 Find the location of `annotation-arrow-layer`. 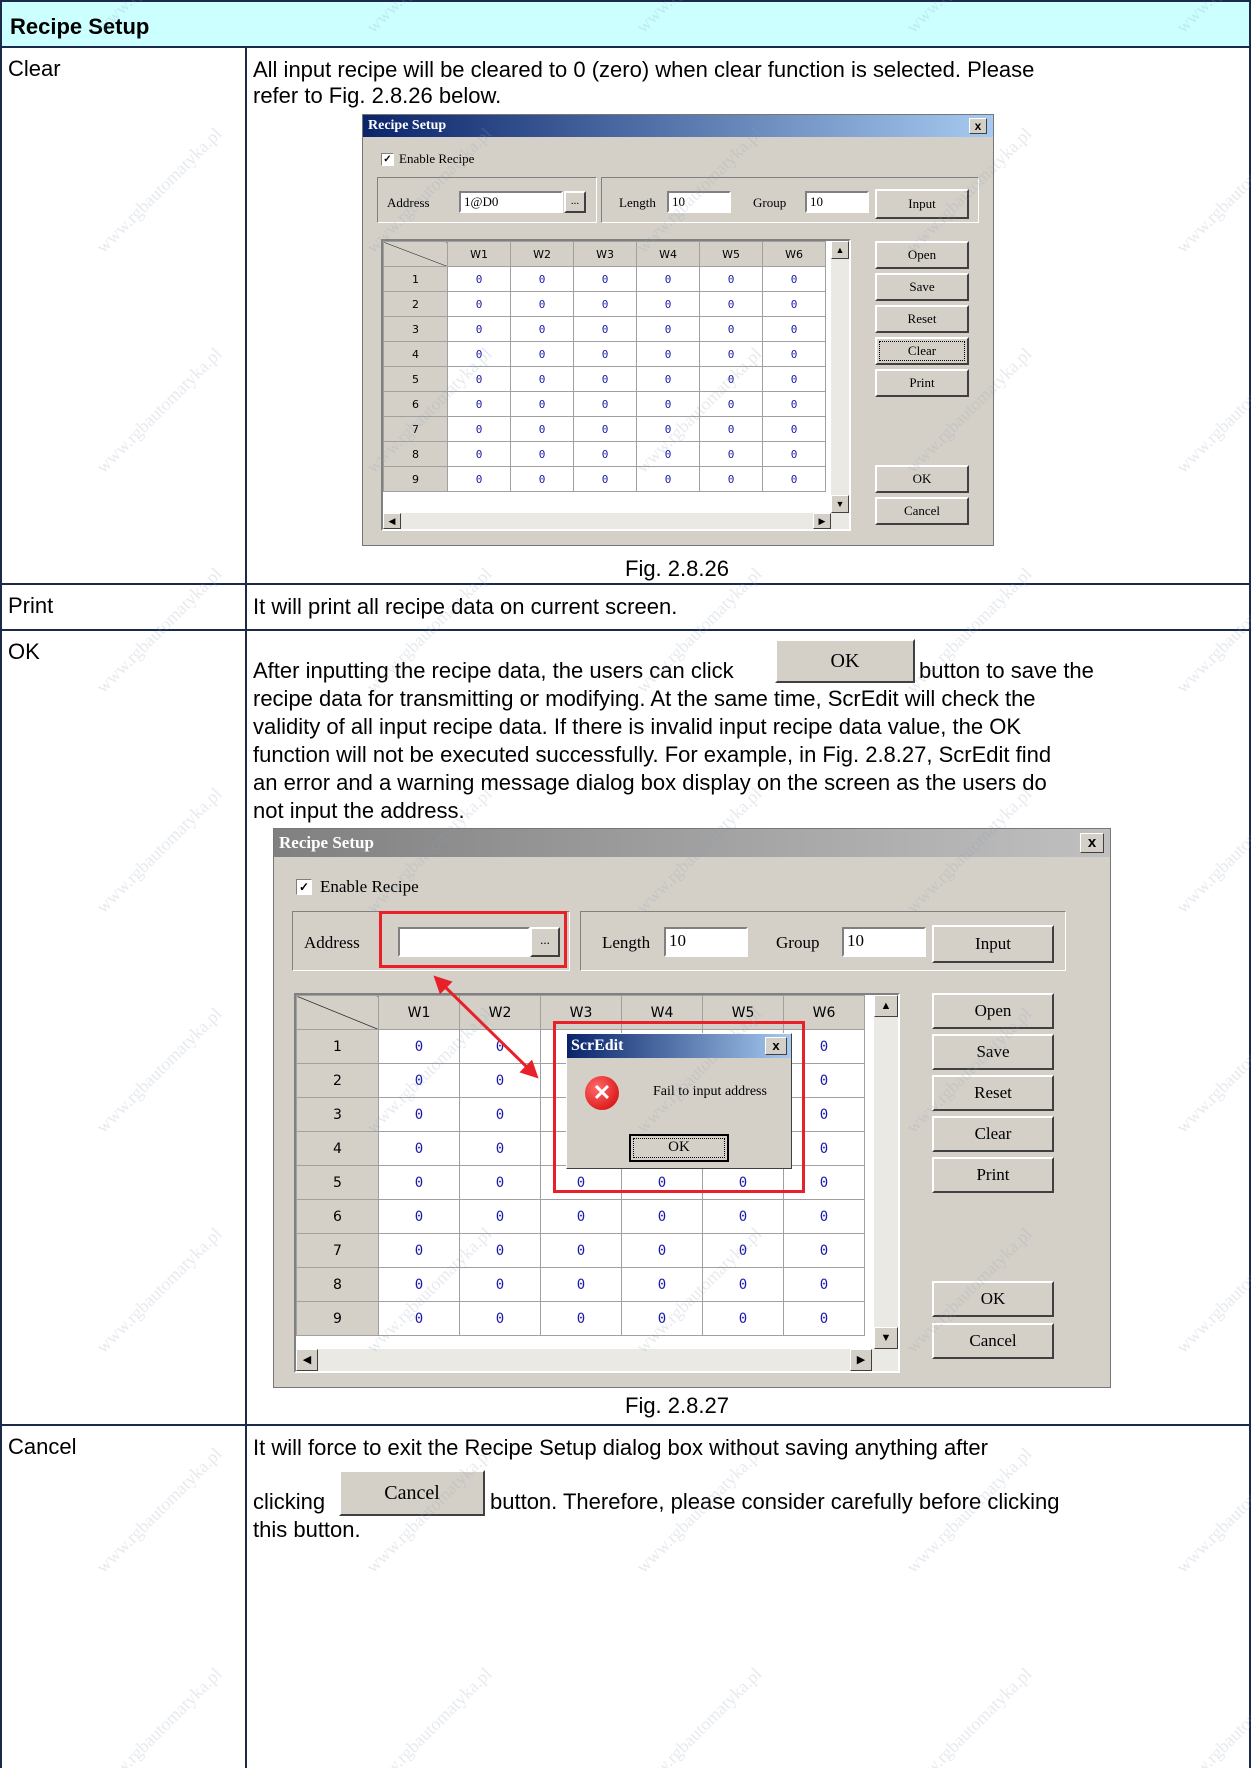

annotation-arrow-layer is located at coordinates (486, 1027).